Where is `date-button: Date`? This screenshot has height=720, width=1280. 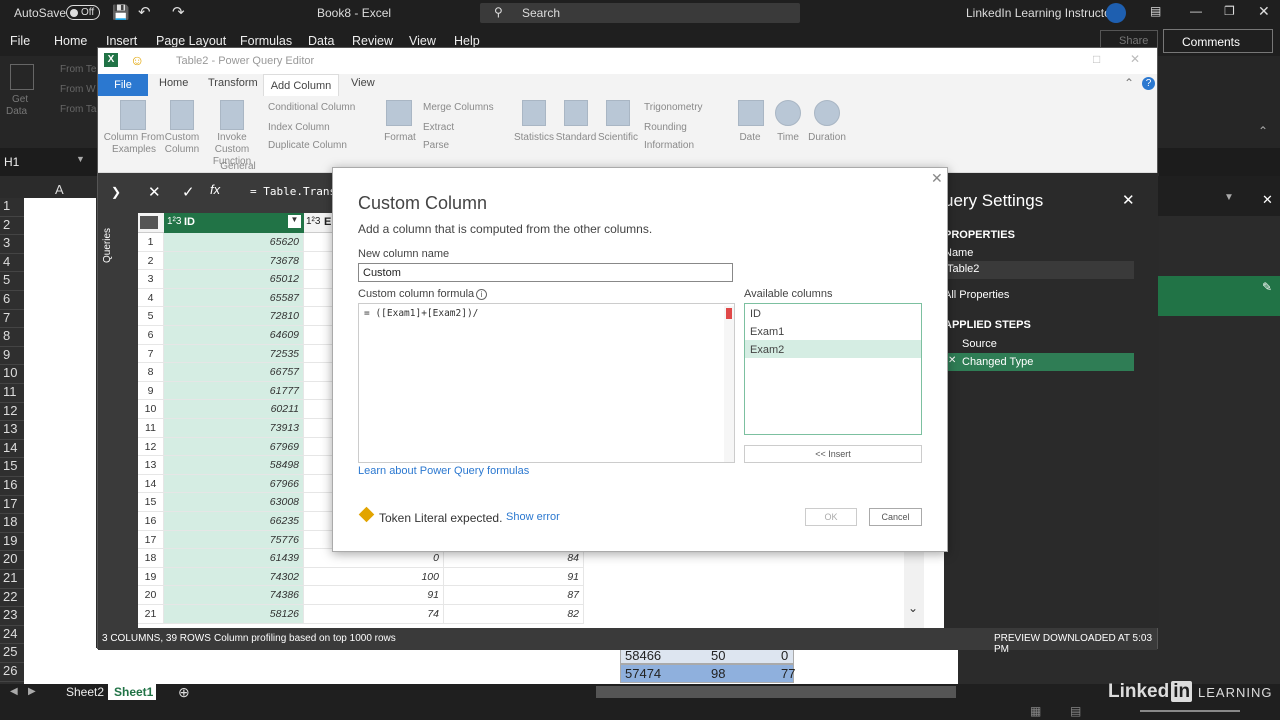 date-button: Date is located at coordinates (750, 138).